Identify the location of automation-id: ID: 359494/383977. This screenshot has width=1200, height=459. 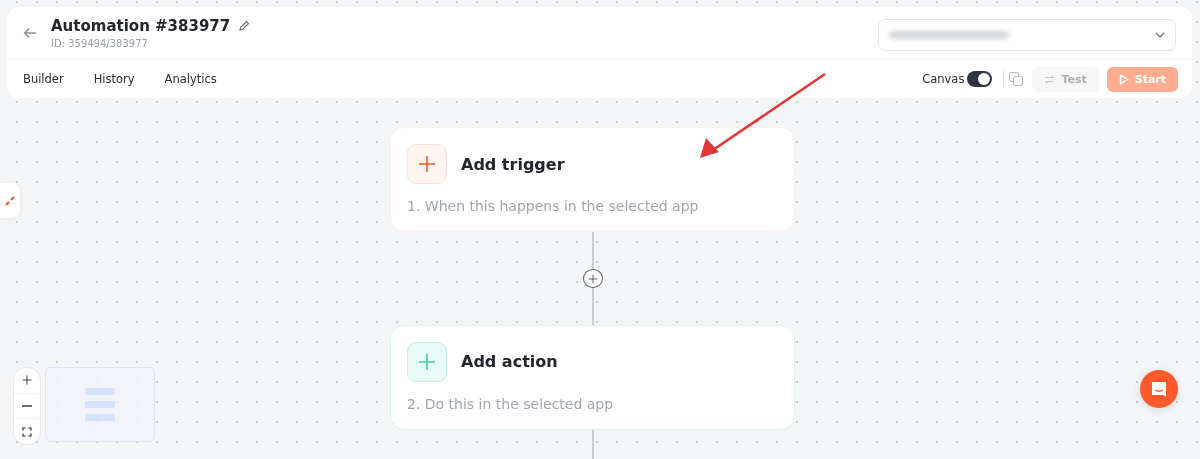
(100, 43).